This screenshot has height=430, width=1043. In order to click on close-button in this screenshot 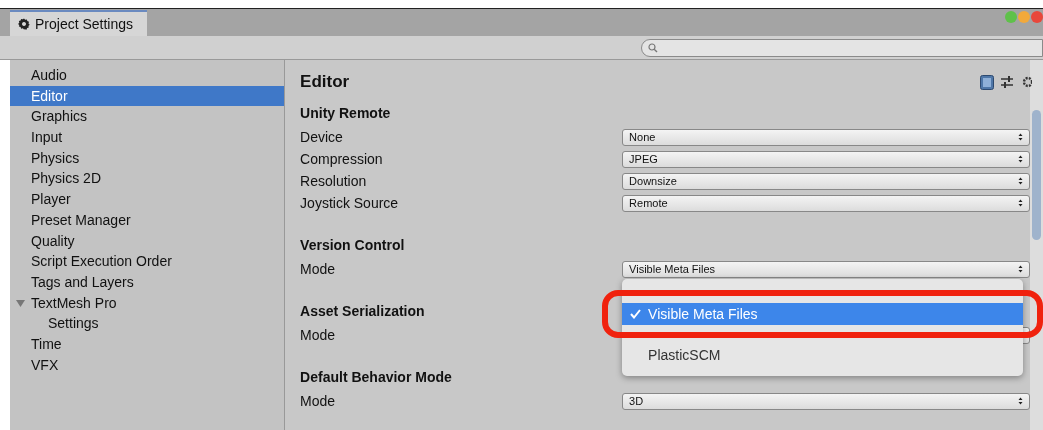, I will do `click(1037, 16)`.